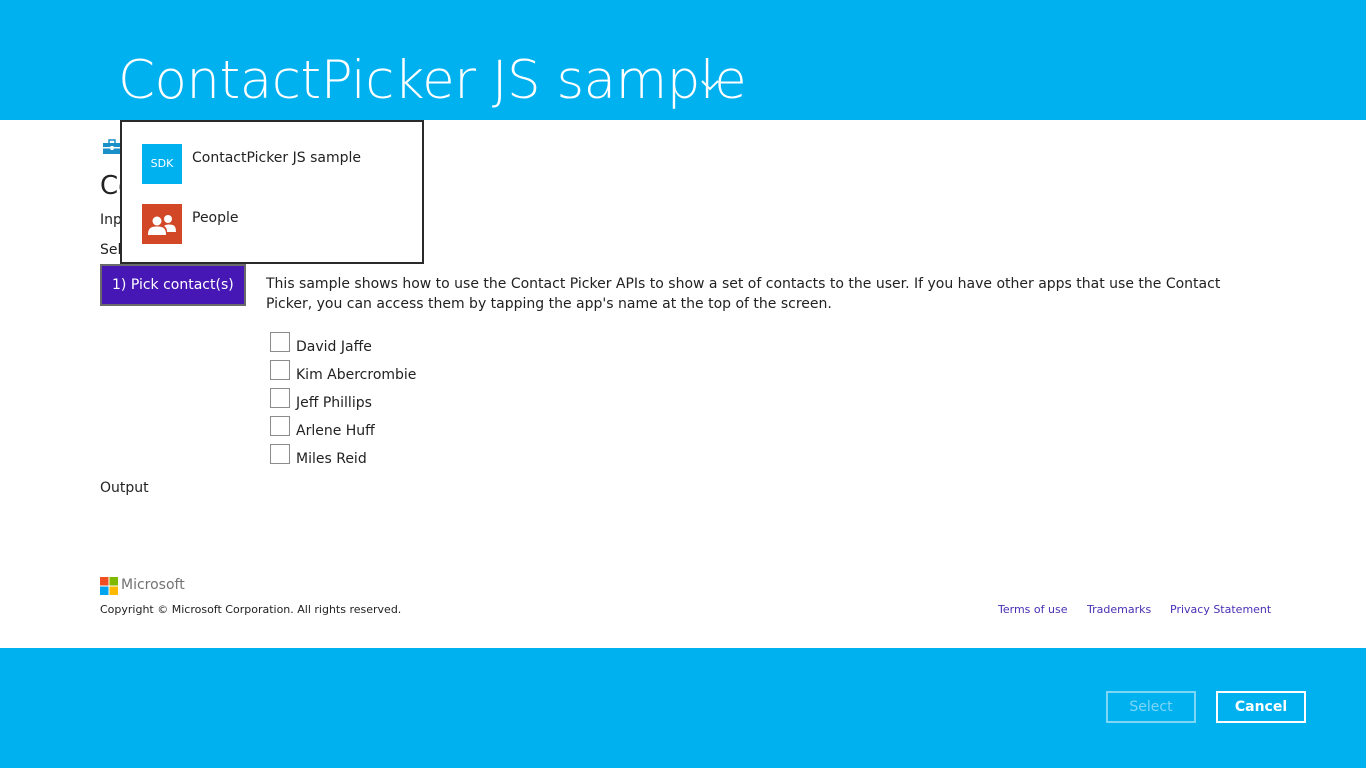 The width and height of the screenshot is (1366, 768). Describe the element at coordinates (153, 585) in the screenshot. I see `microsoft-brand: Microsoft` at that location.